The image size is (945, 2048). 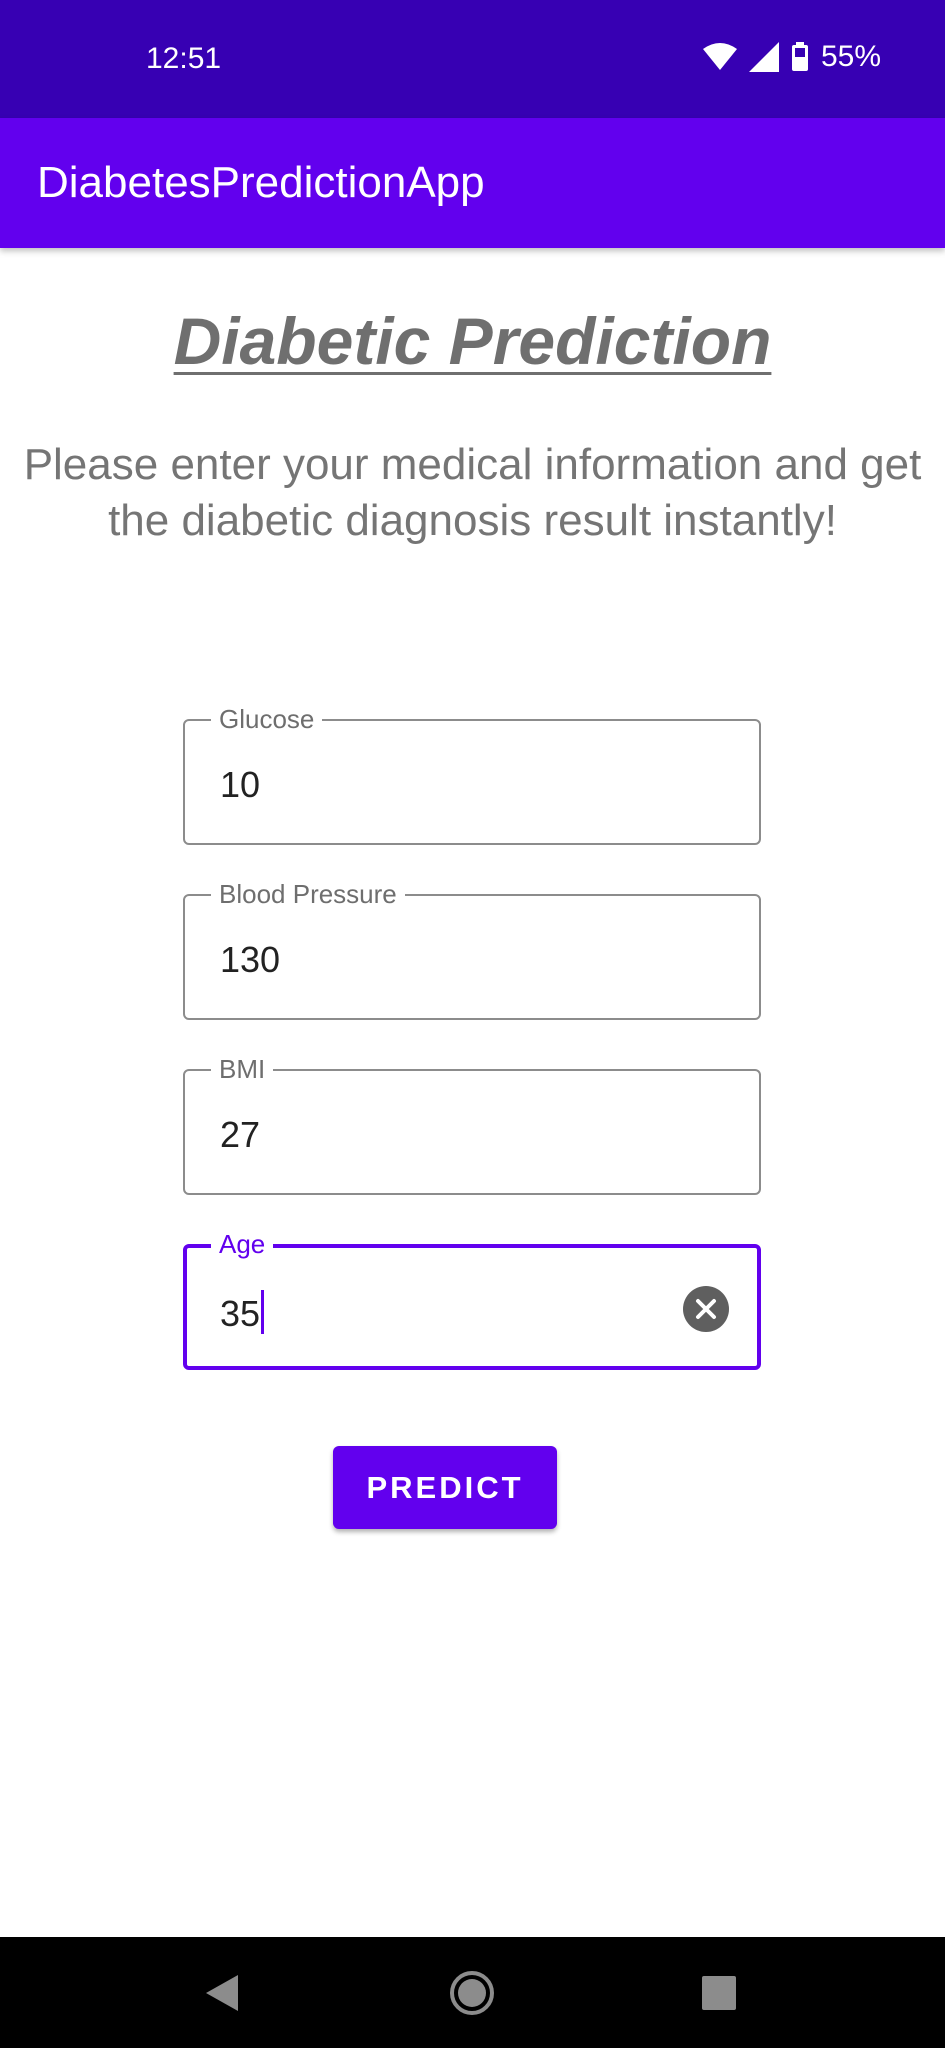 I want to click on wifi-icon, so click(x=719, y=56).